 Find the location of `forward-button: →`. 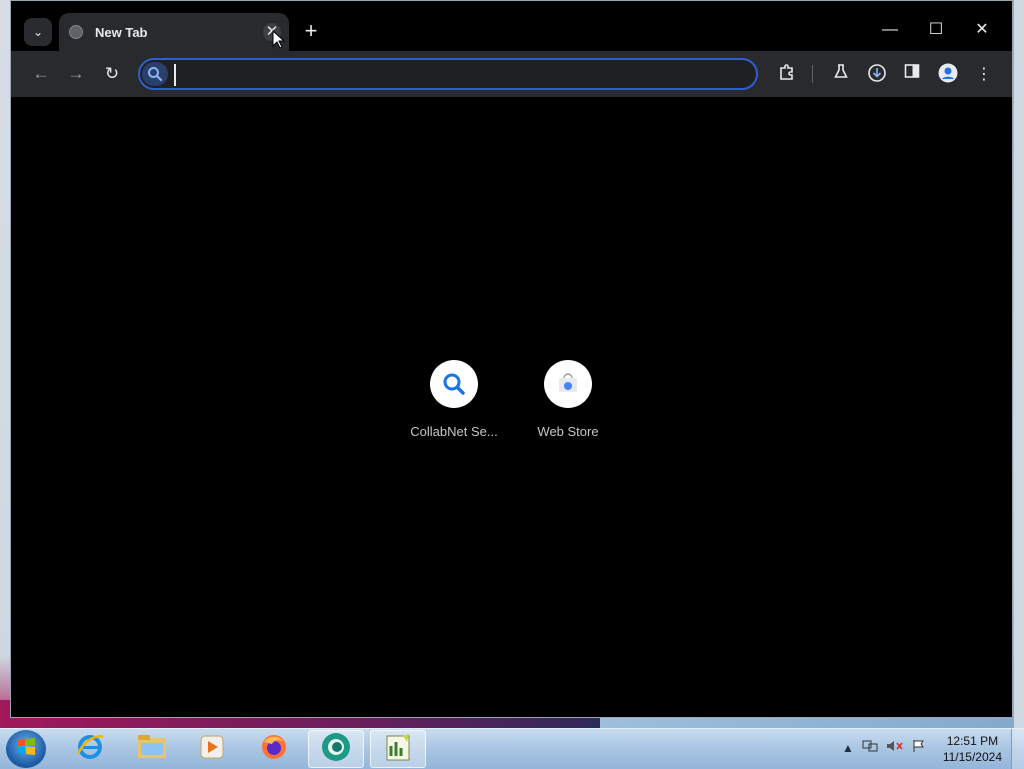

forward-button: → is located at coordinates (76, 74).